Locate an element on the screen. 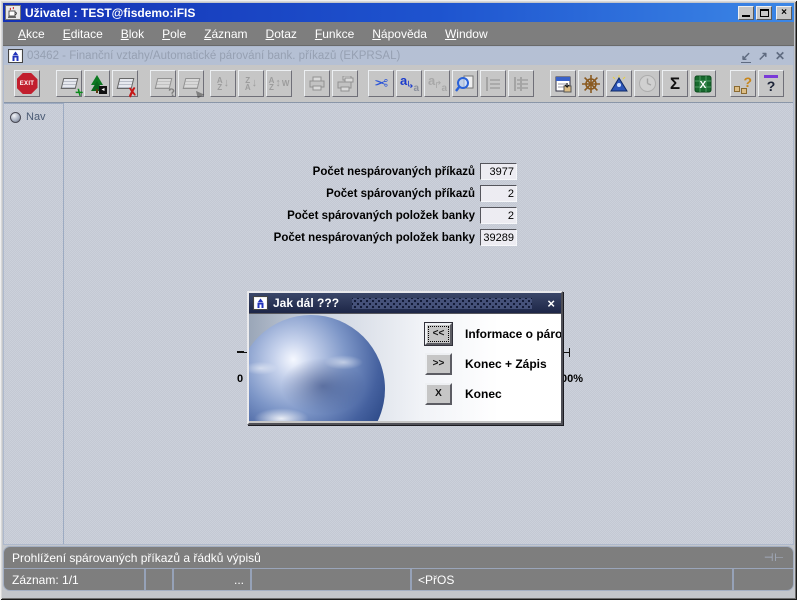 The height and width of the screenshot is (600, 797). konec-zapis-button: >> is located at coordinates (438, 364).